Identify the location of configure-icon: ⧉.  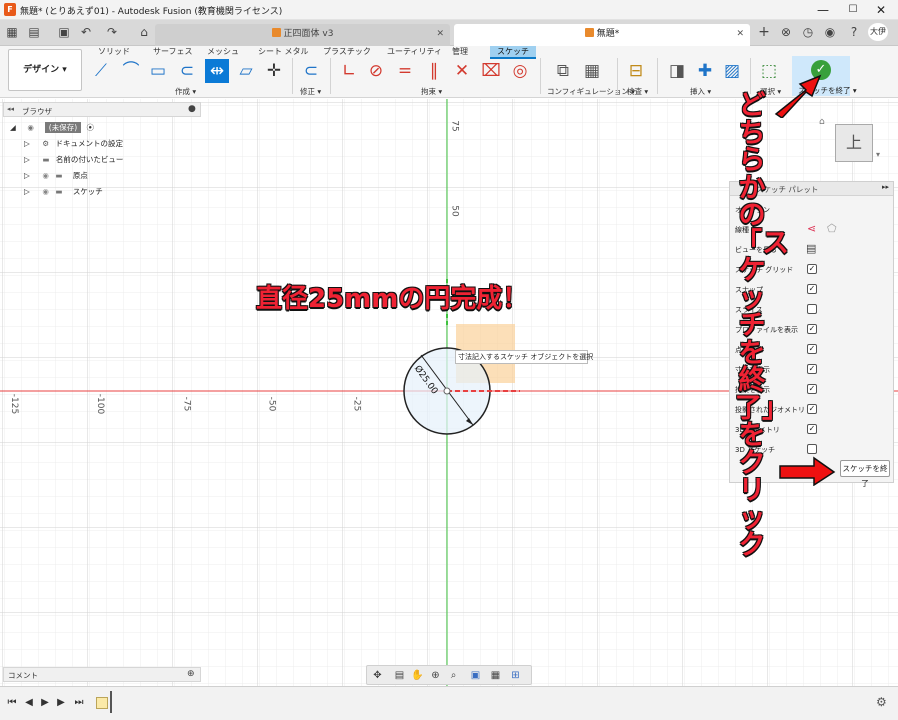
(563, 71).